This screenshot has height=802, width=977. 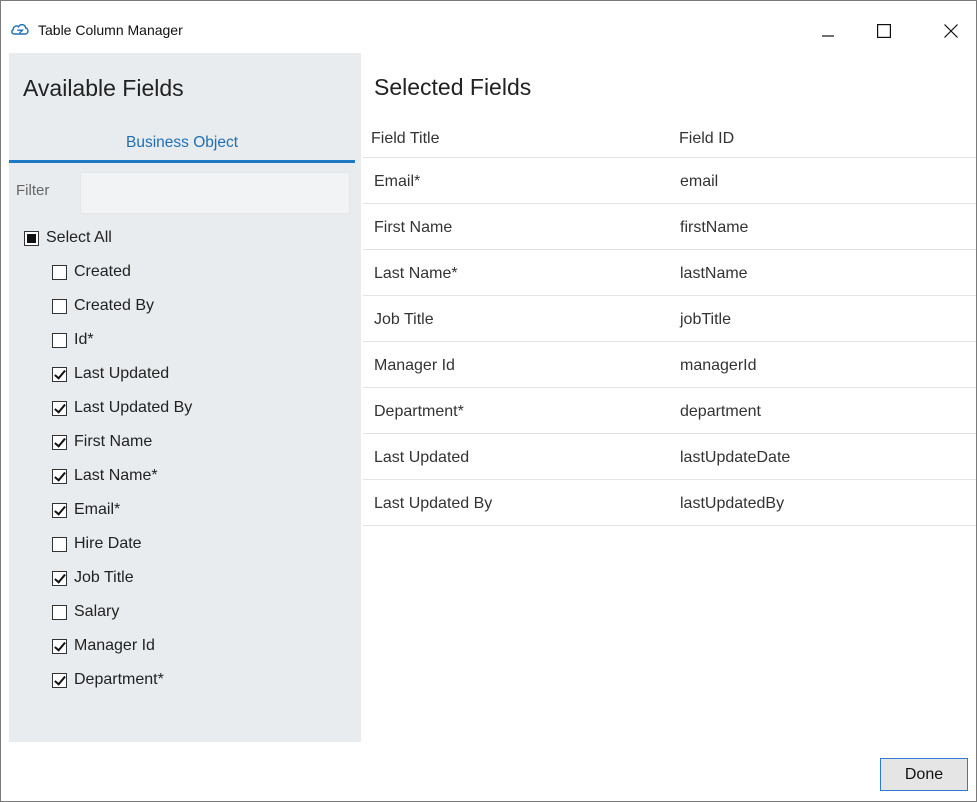 I want to click on field-label: Job Title, so click(x=104, y=577).